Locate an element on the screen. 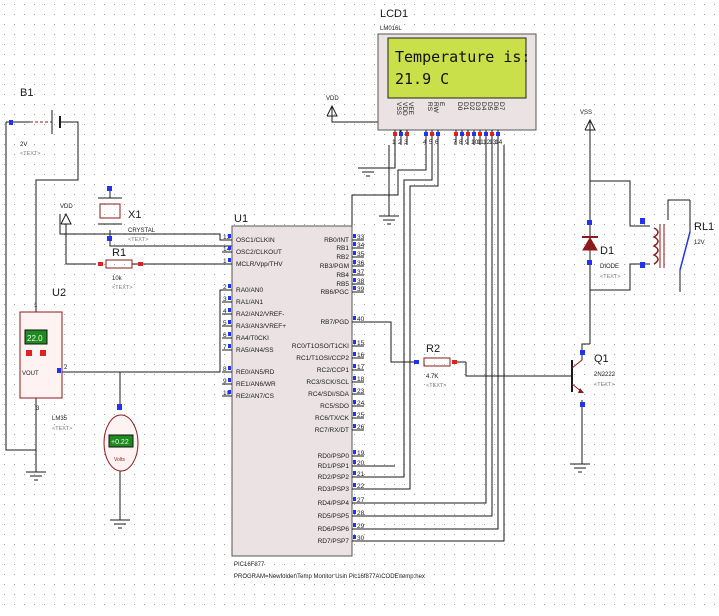 The height and width of the screenshot is (616, 719). mcu-pin-number: 29 is located at coordinates (361, 526).